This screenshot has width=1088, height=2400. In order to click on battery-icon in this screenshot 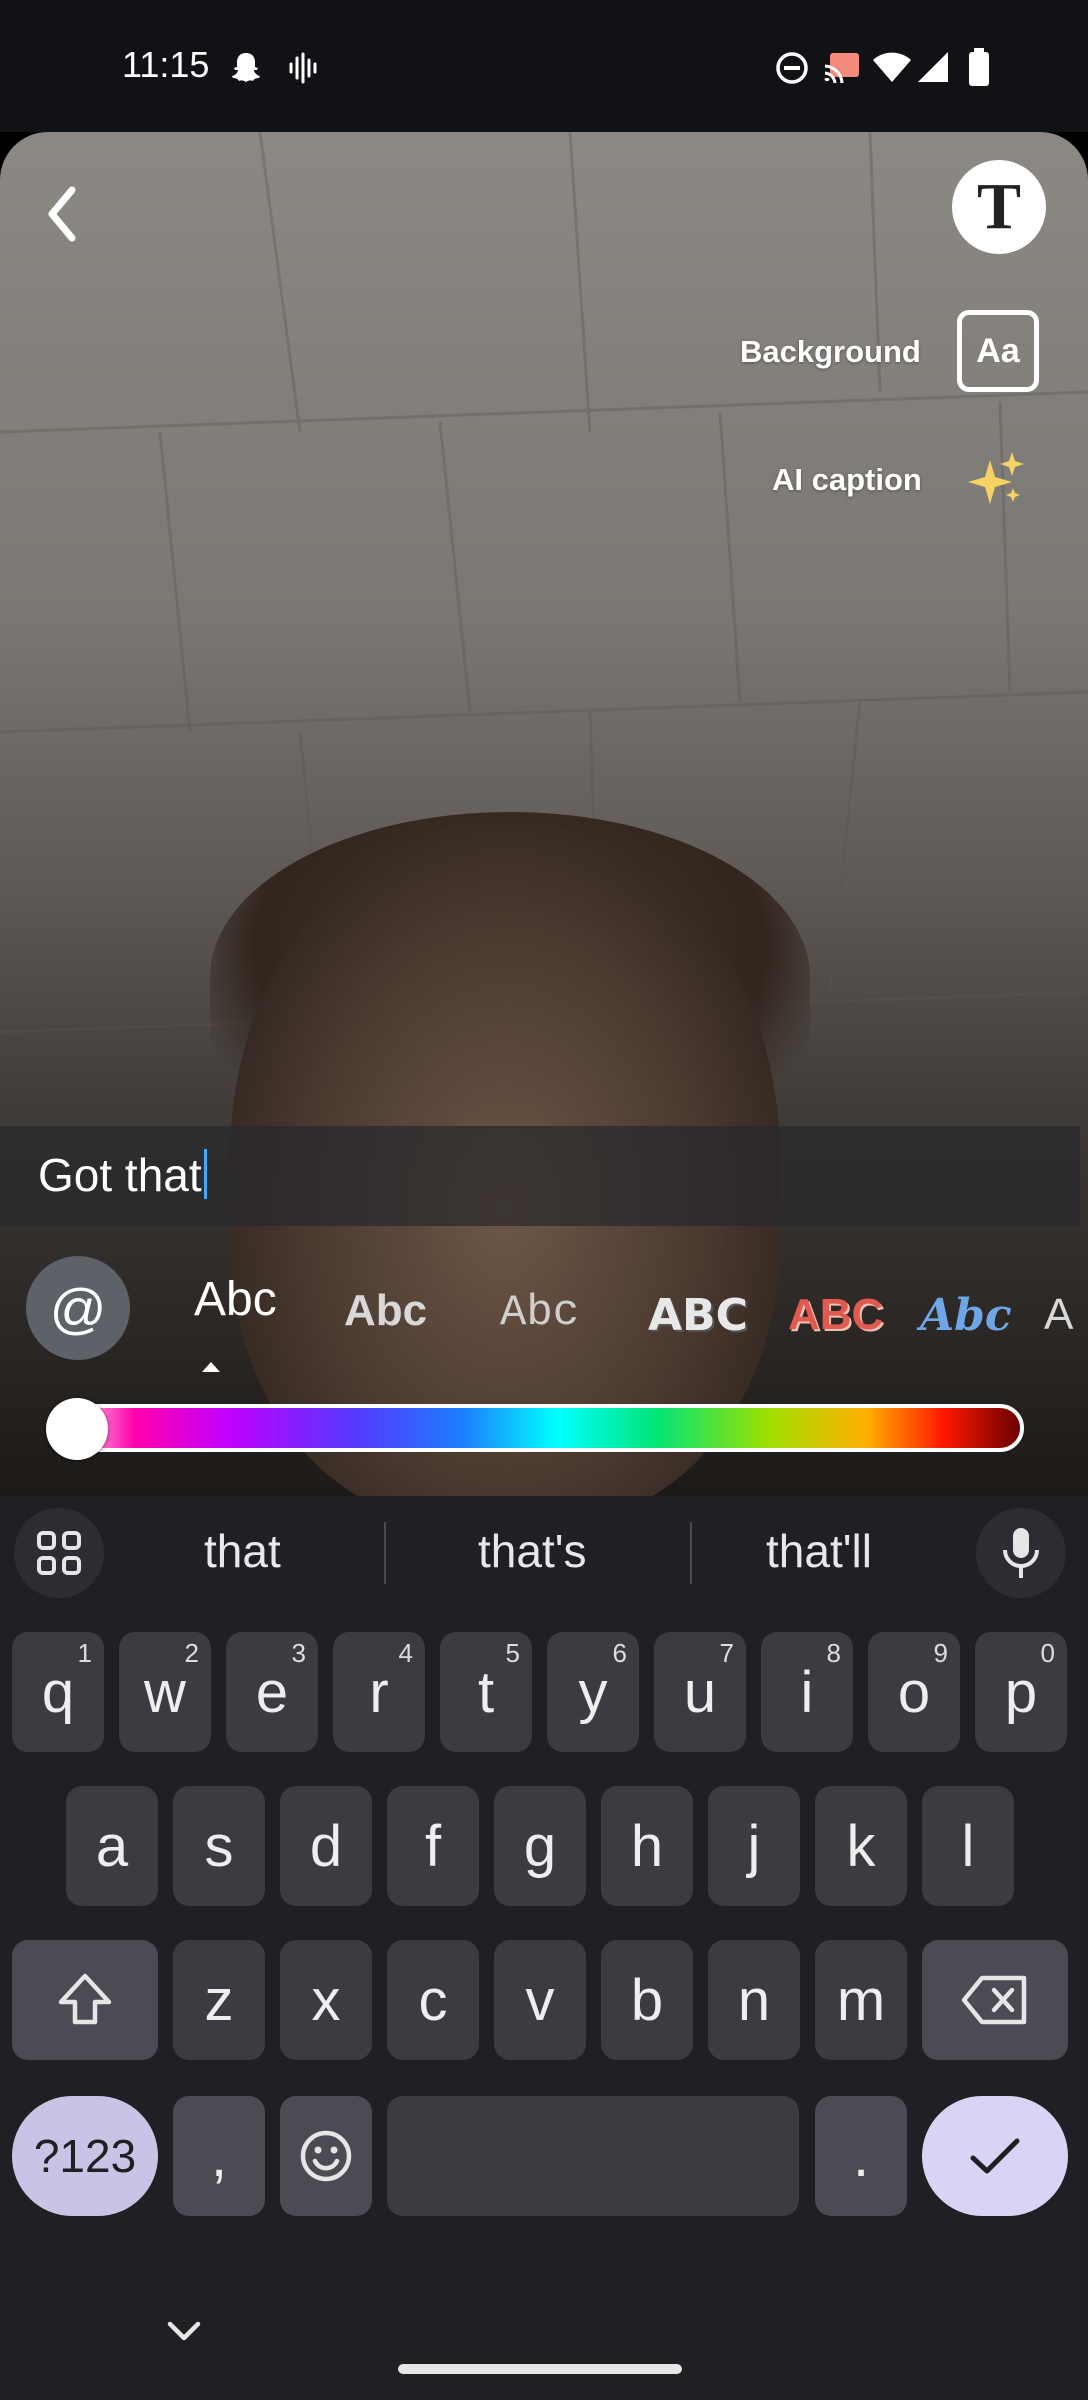, I will do `click(979, 67)`.